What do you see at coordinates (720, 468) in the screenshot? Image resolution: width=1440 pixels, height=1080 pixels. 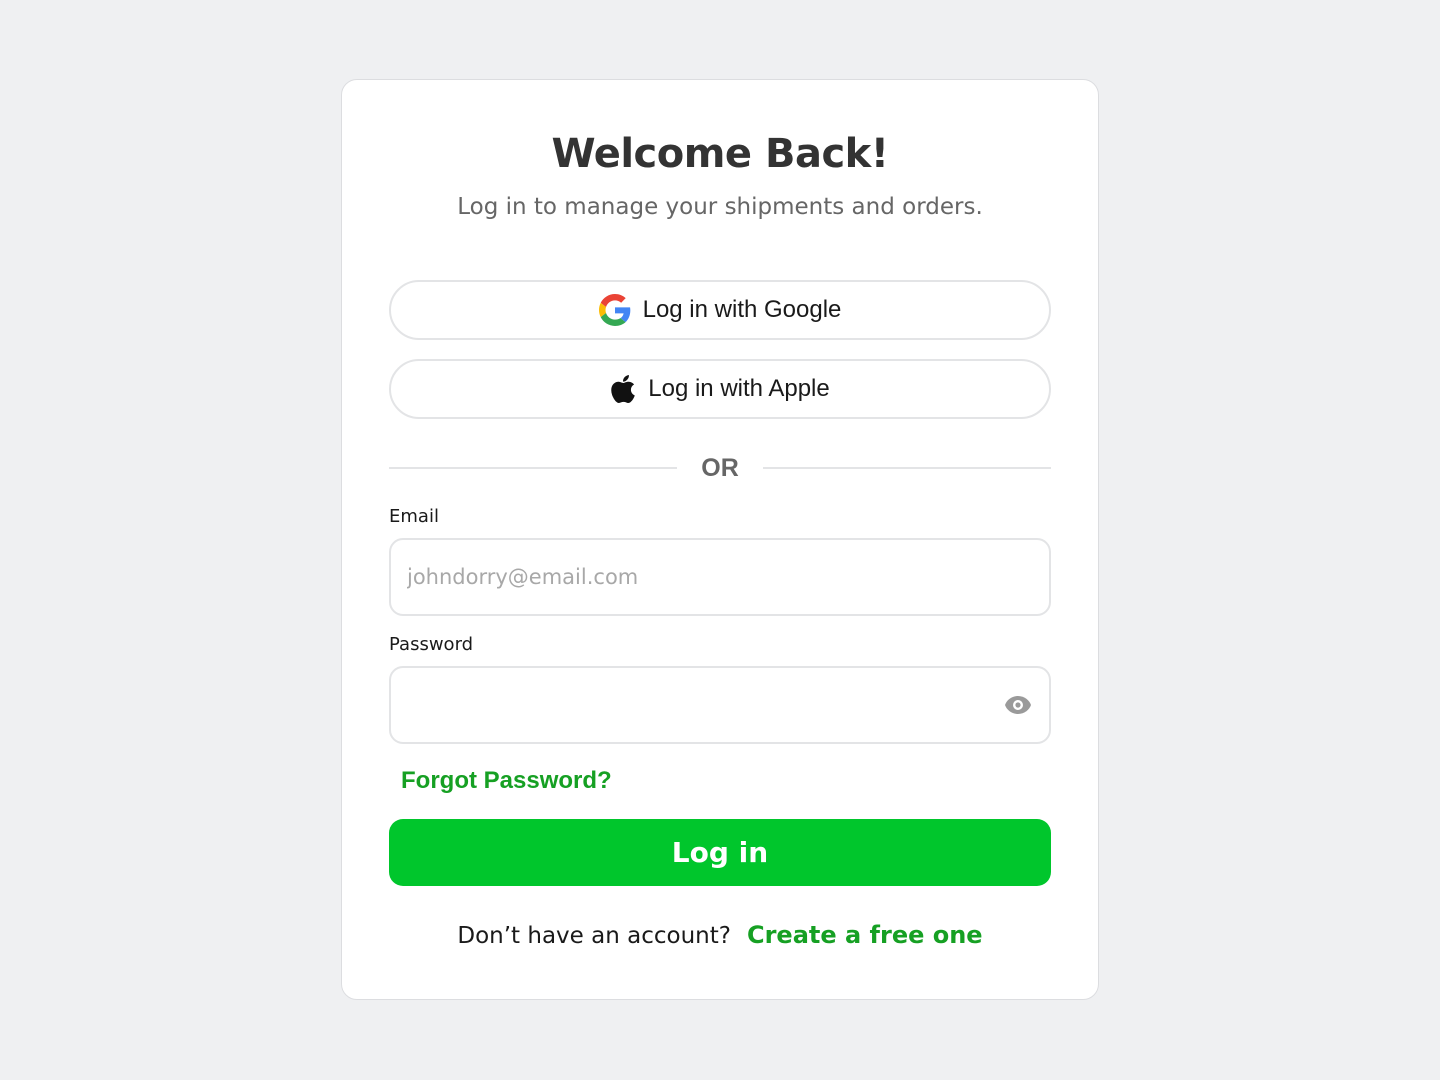 I see `or-divider-label: OR` at bounding box center [720, 468].